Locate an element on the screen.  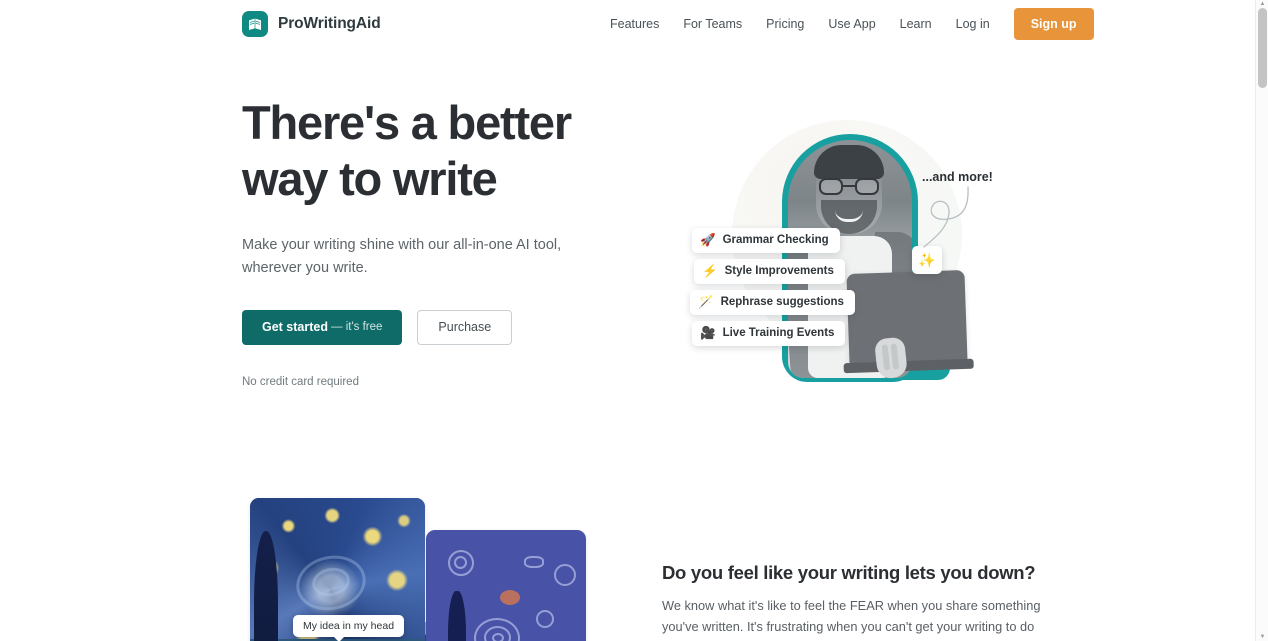
get-started-button: Get started — it's free is located at coordinates (322, 327).